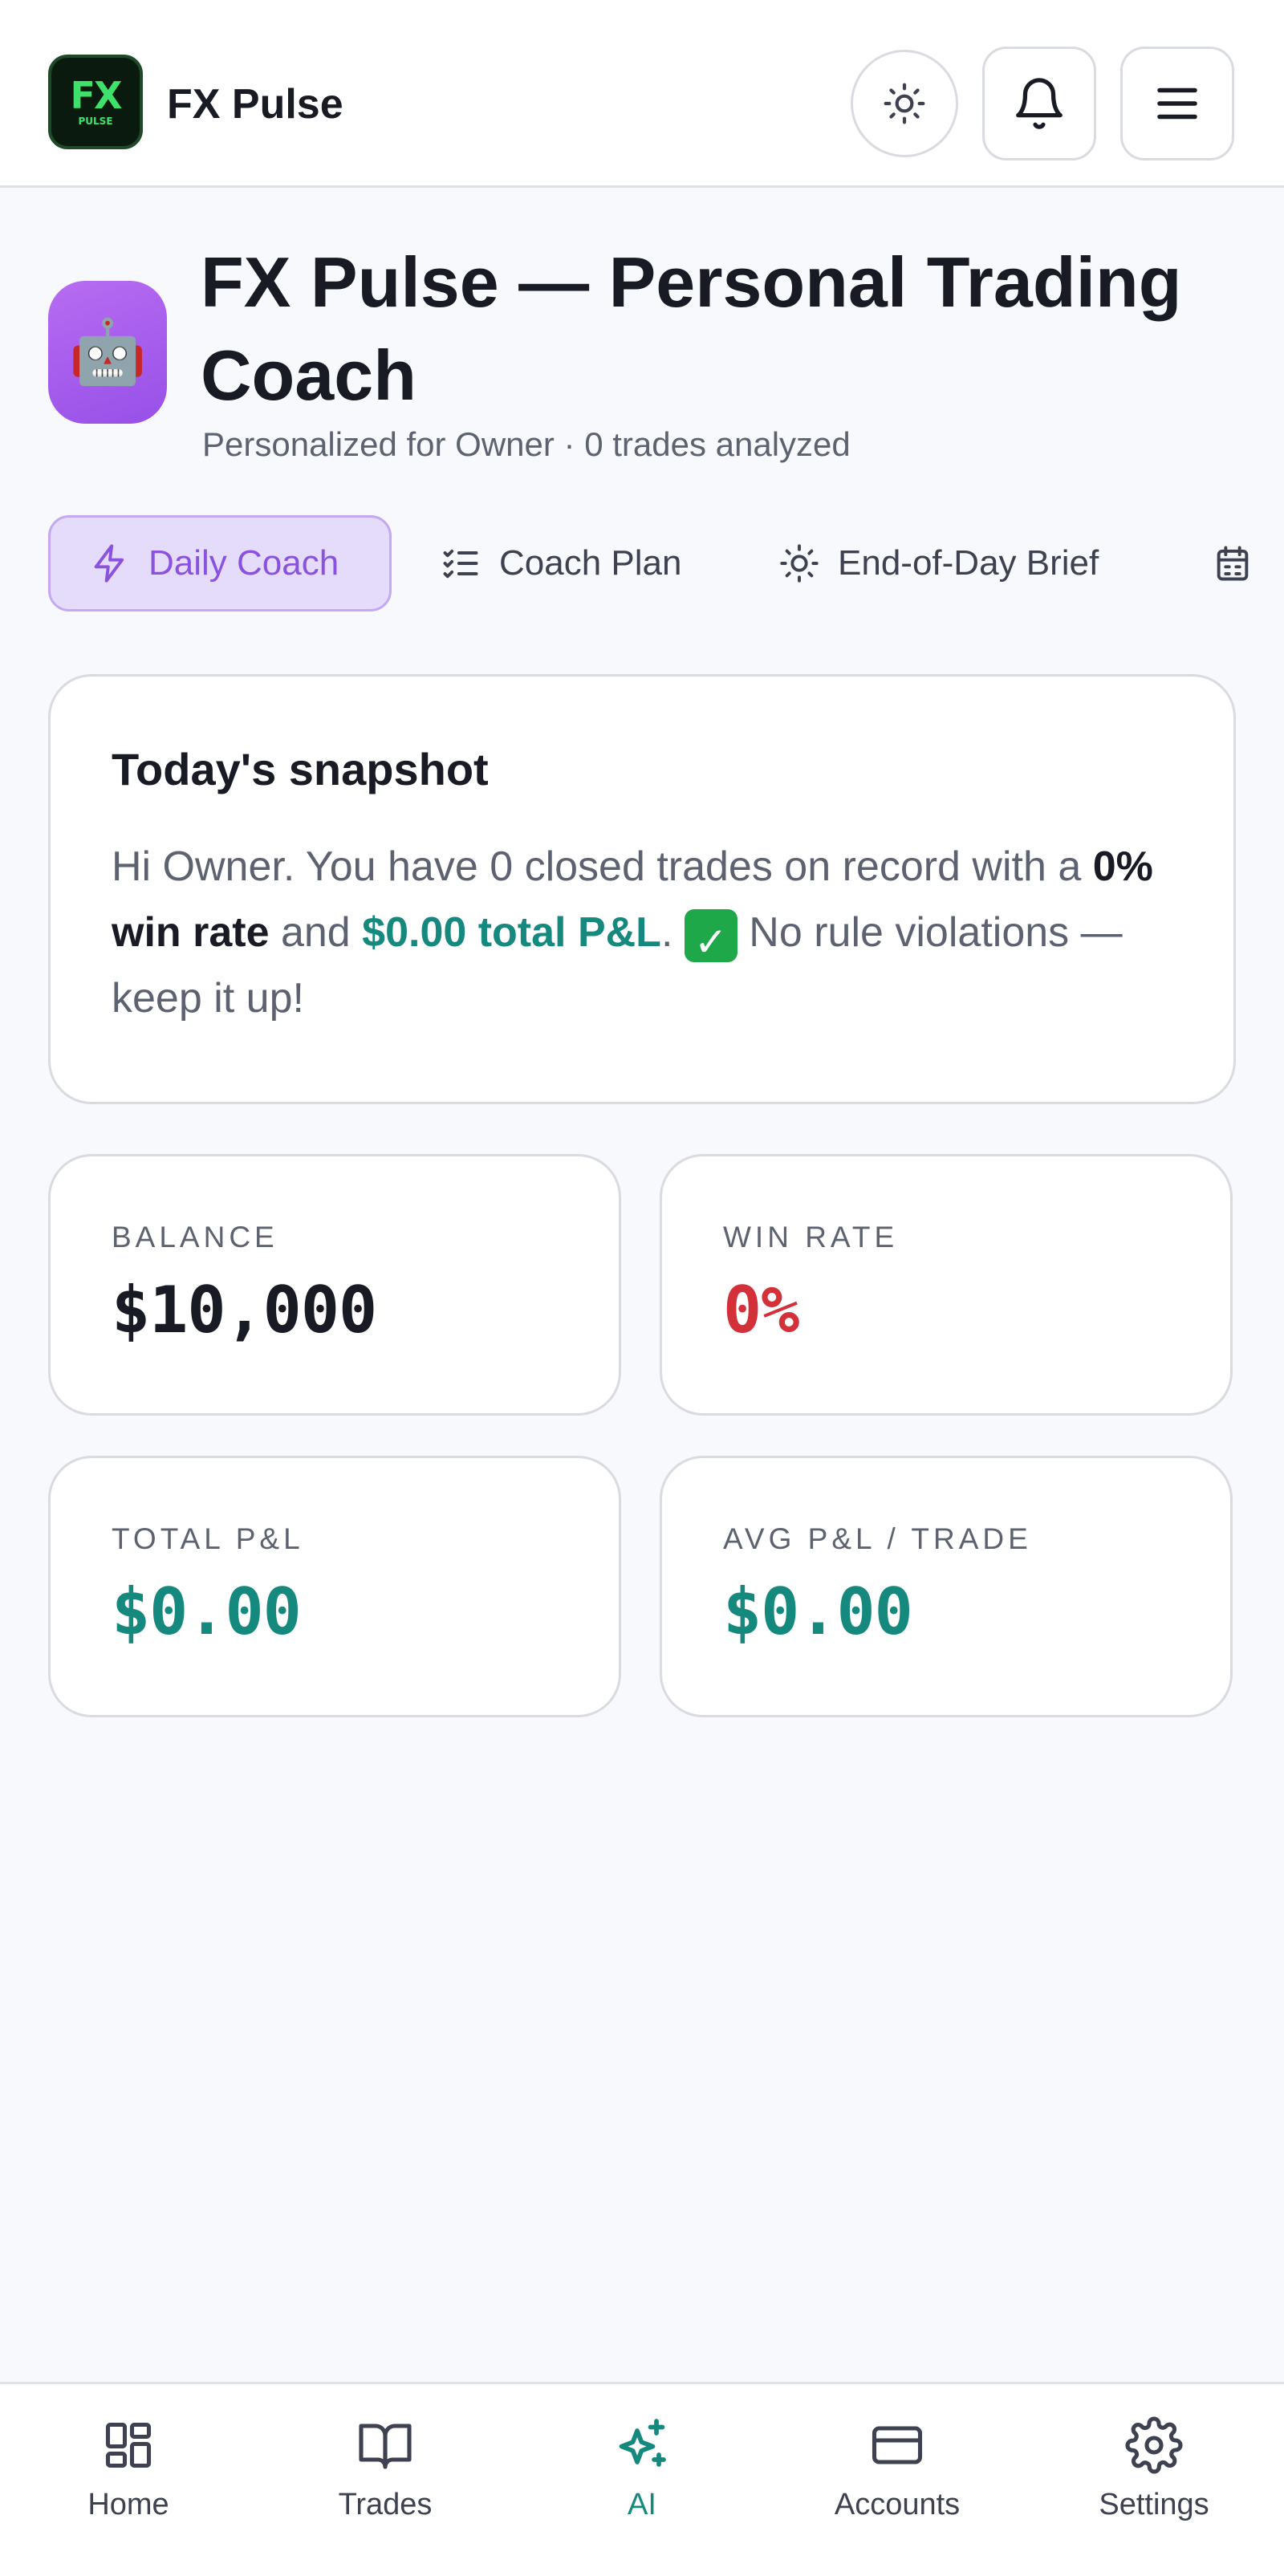 The height and width of the screenshot is (2576, 1284). Describe the element at coordinates (385, 2446) in the screenshot. I see `book-icon` at that location.